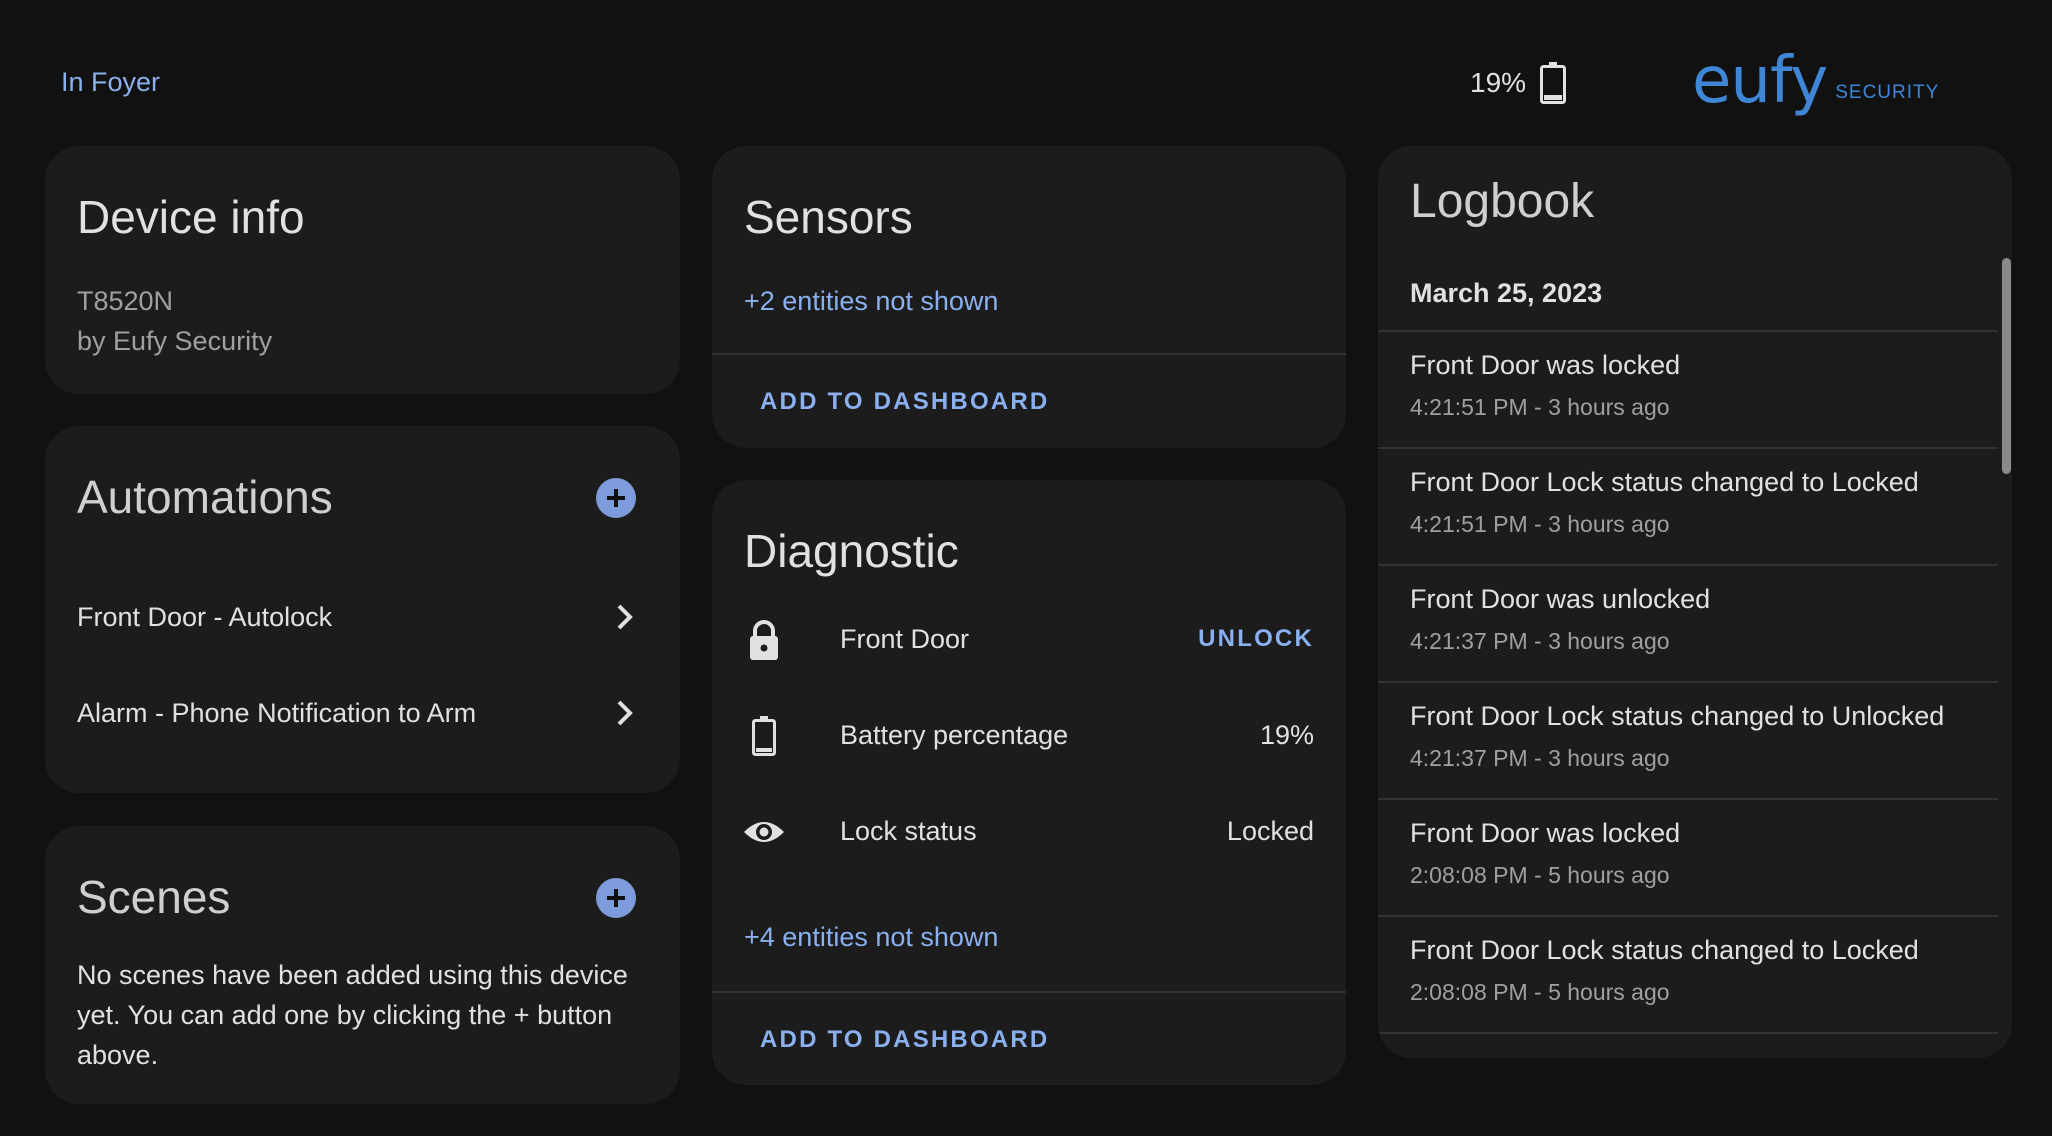 The width and height of the screenshot is (2052, 1136). Describe the element at coordinates (904, 1040) in the screenshot. I see `diagnostic-add-to-dashboard-button: ADD TO DASHBOARD` at that location.